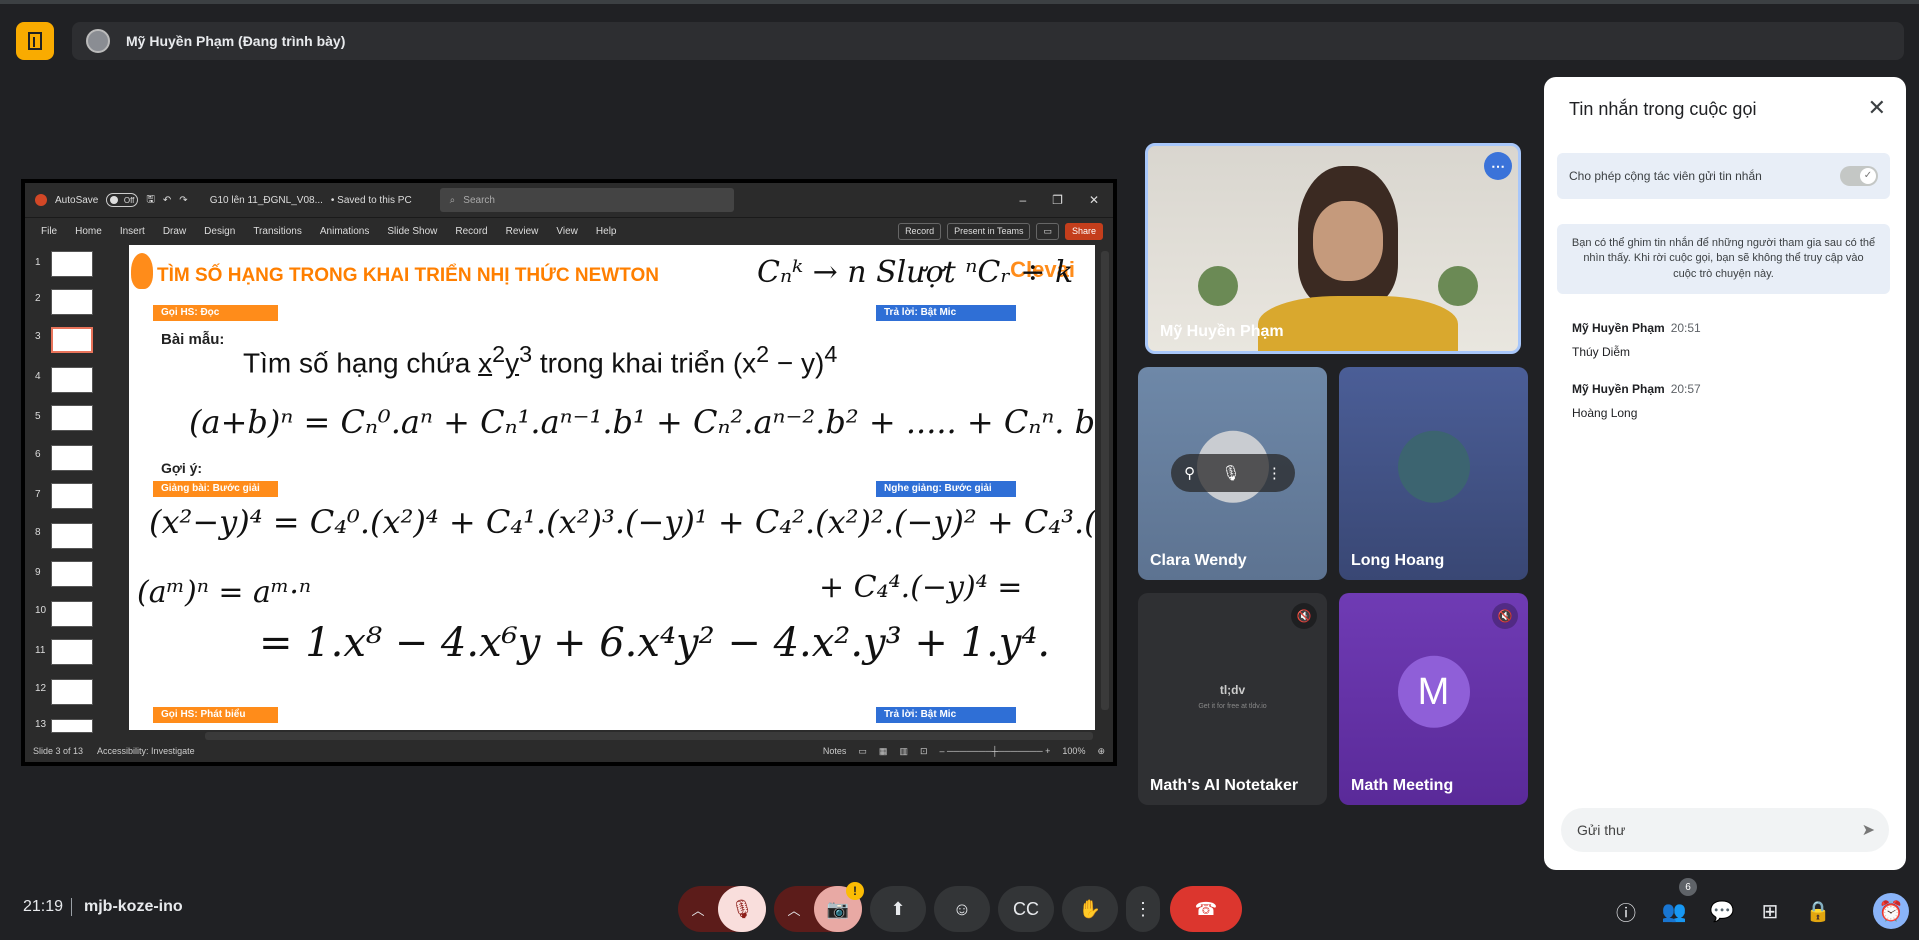  What do you see at coordinates (1618, 389) in the screenshot?
I see `message-sender: Mỹ Huyền Phạm` at bounding box center [1618, 389].